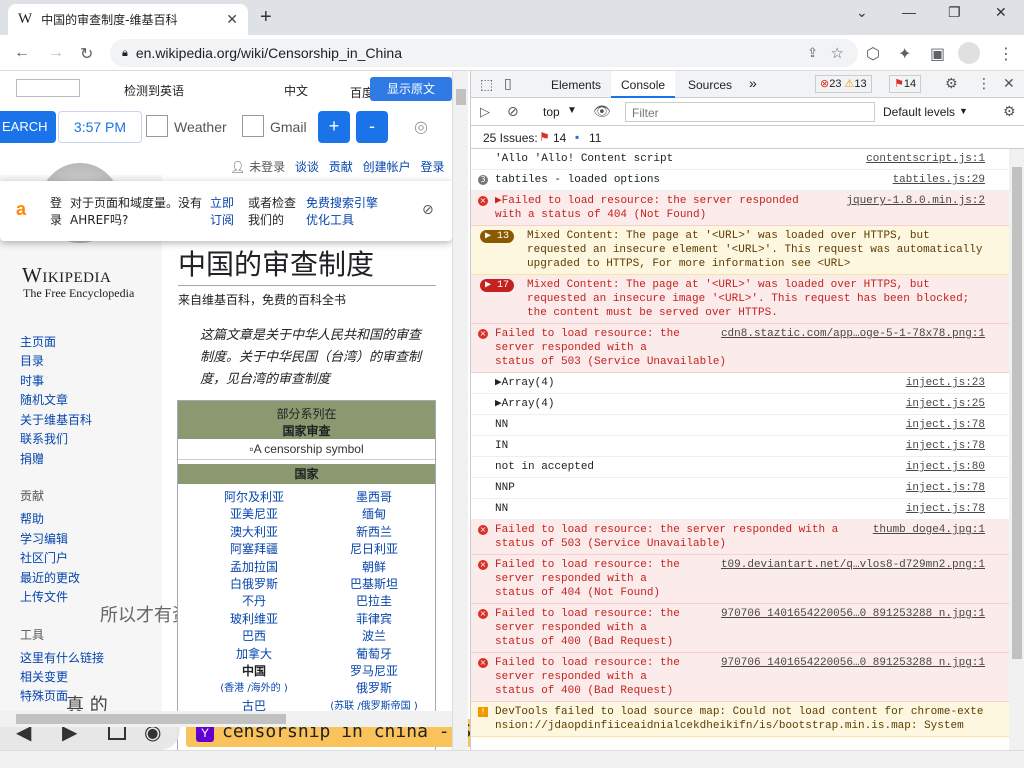  What do you see at coordinates (387, 167) in the screenshot?
I see `create-account-link: 创建帐户` at bounding box center [387, 167].